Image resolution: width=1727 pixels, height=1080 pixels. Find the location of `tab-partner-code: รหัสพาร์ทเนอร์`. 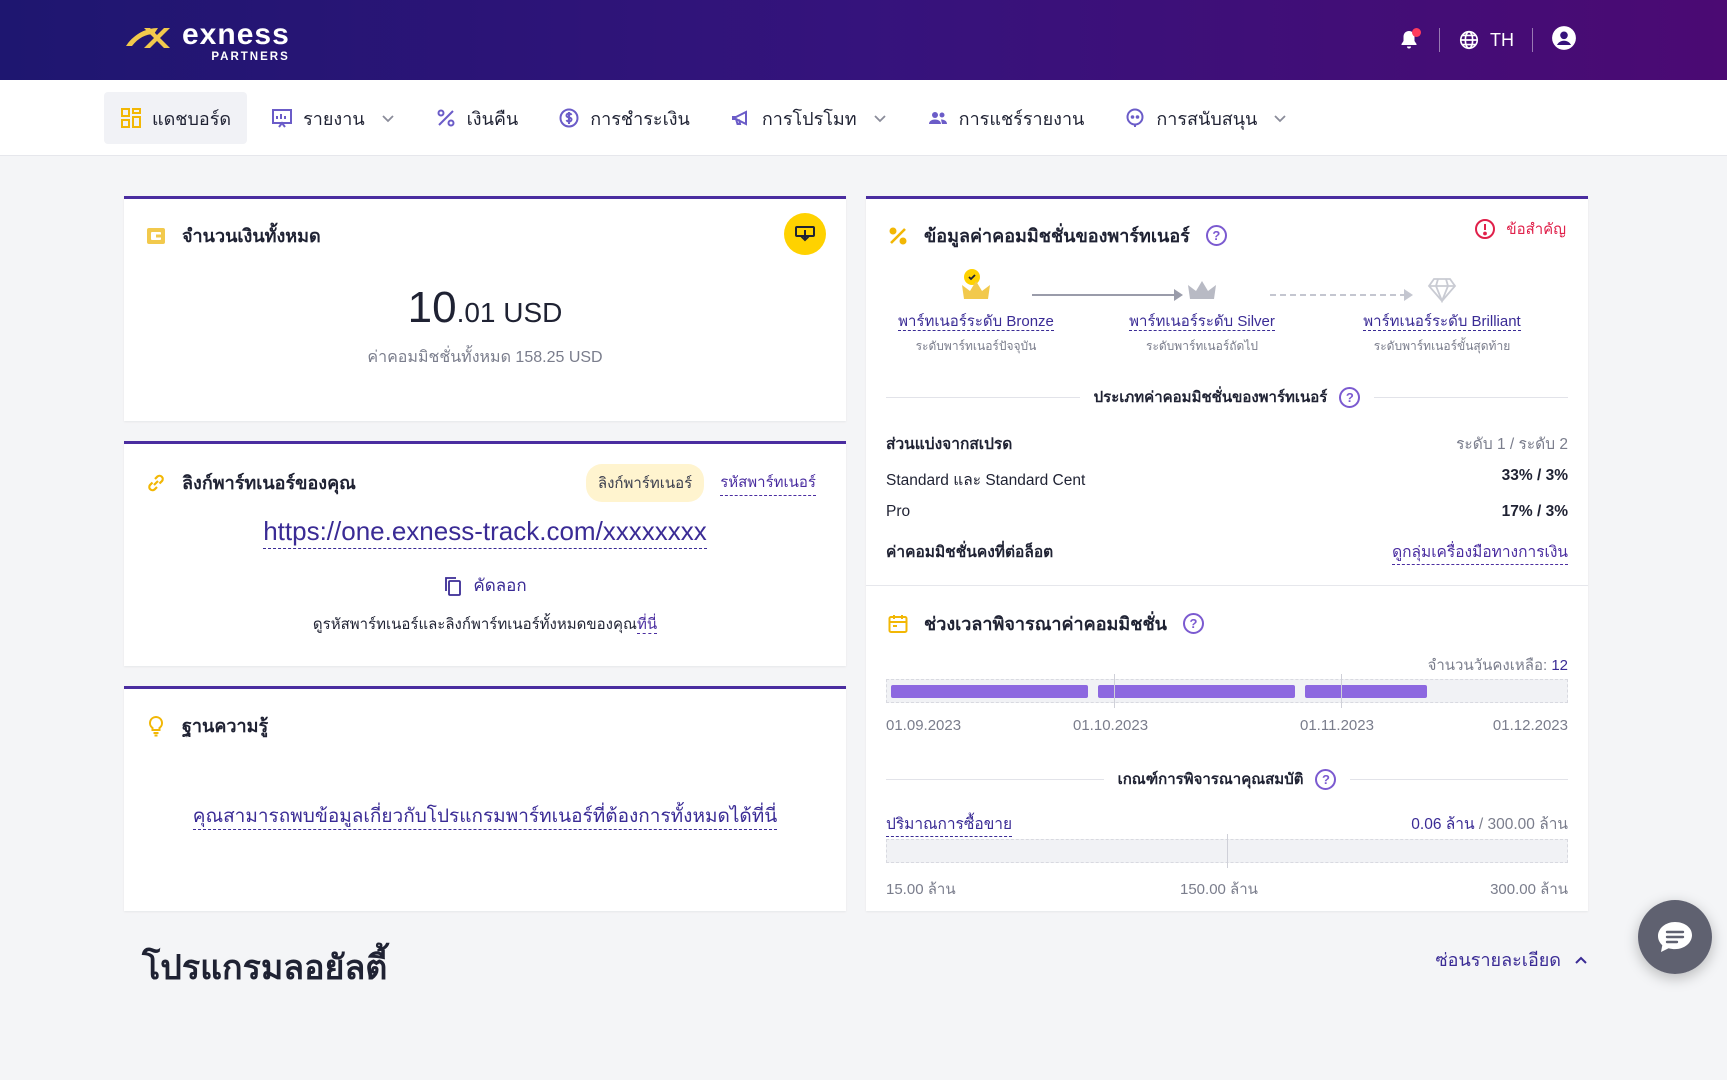

tab-partner-code: รหัสพาร์ทเนอร์ is located at coordinates (768, 483).